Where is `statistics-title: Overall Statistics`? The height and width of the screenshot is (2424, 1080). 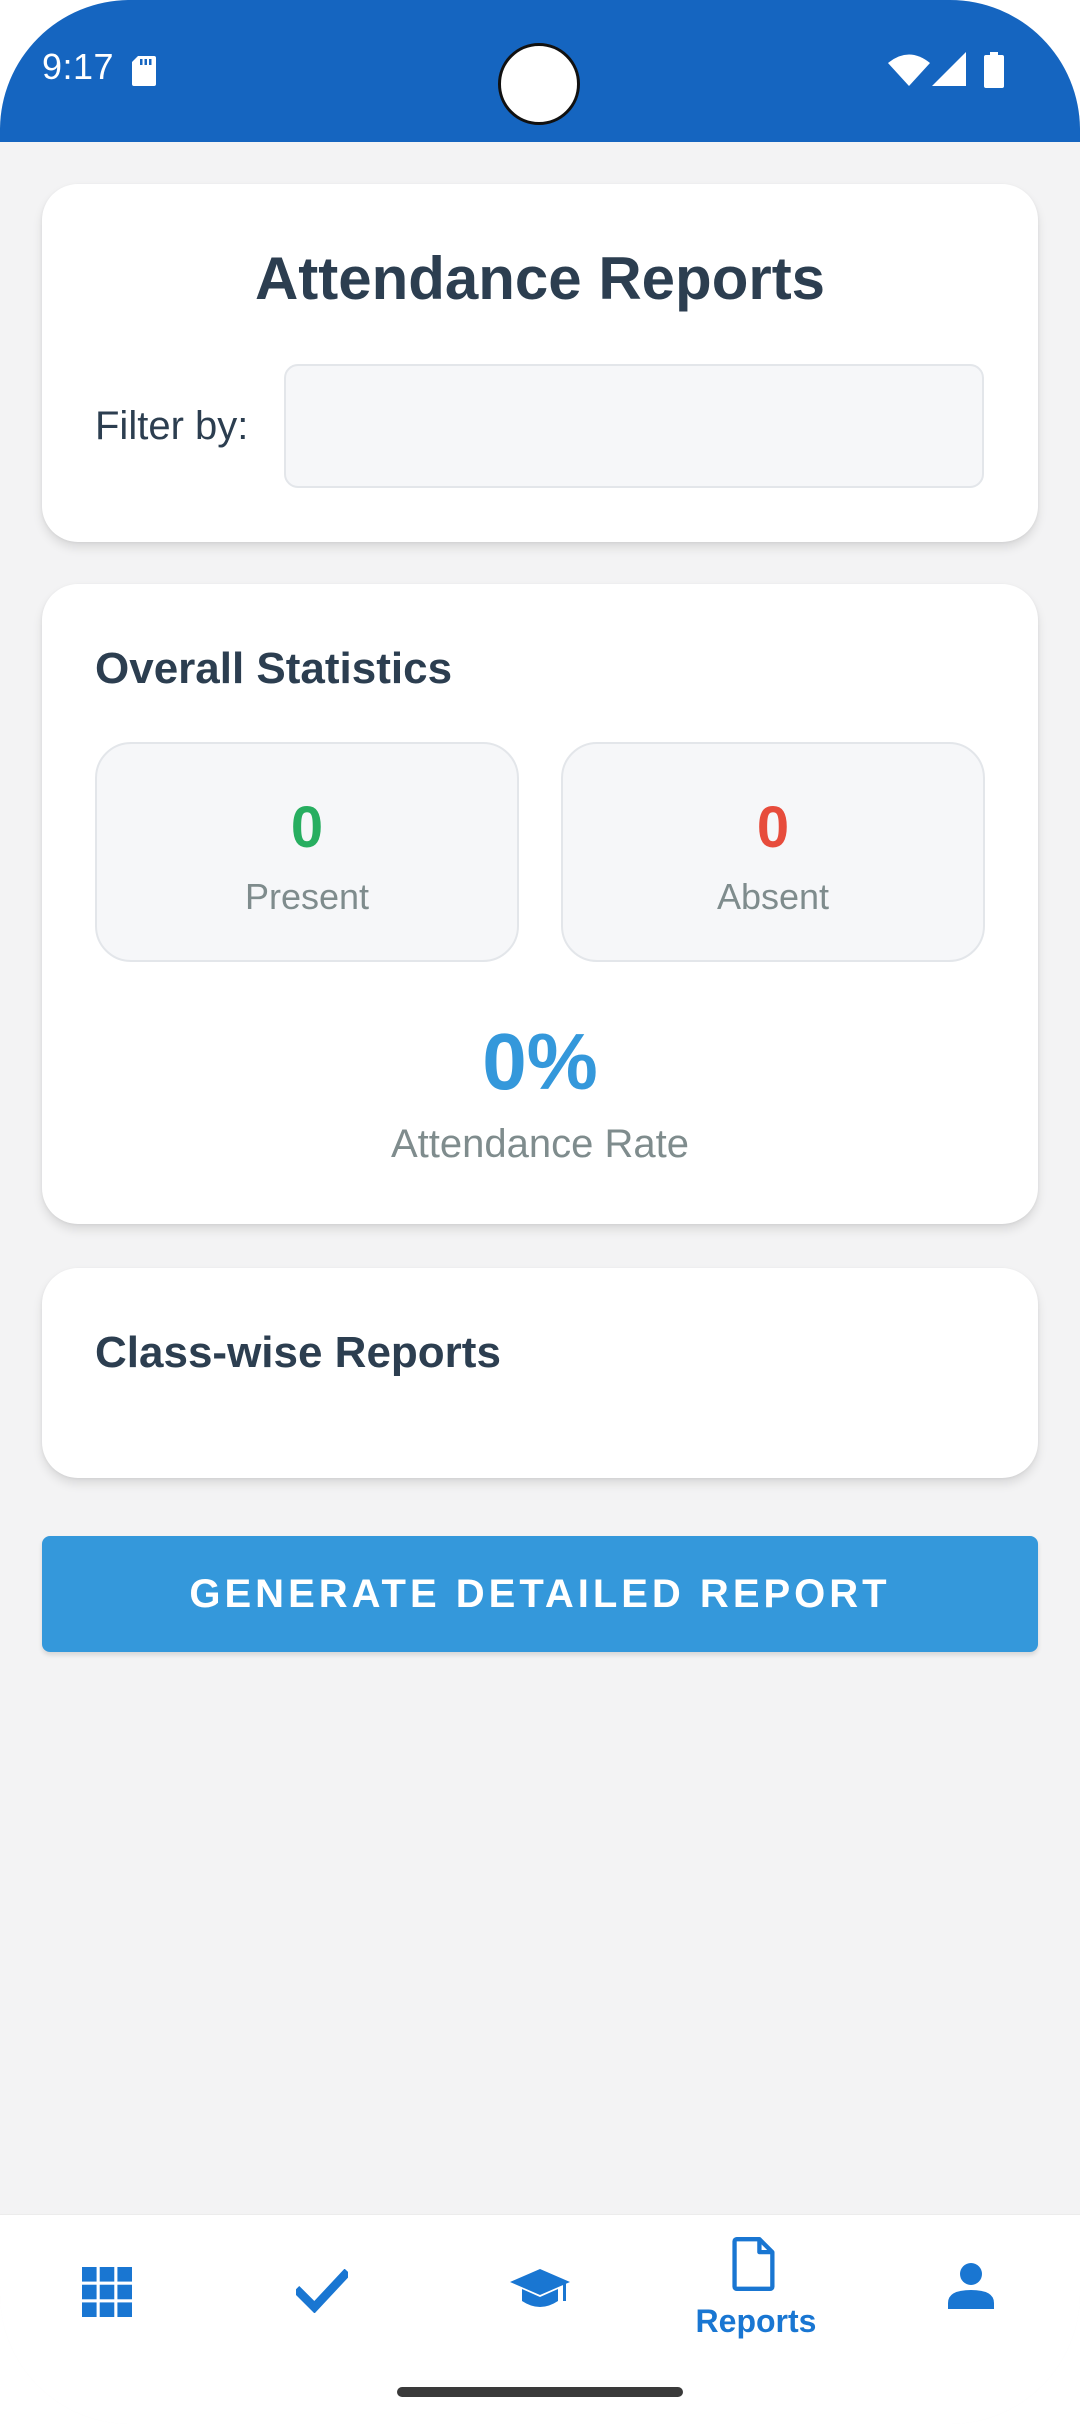 statistics-title: Overall Statistics is located at coordinates (274, 668).